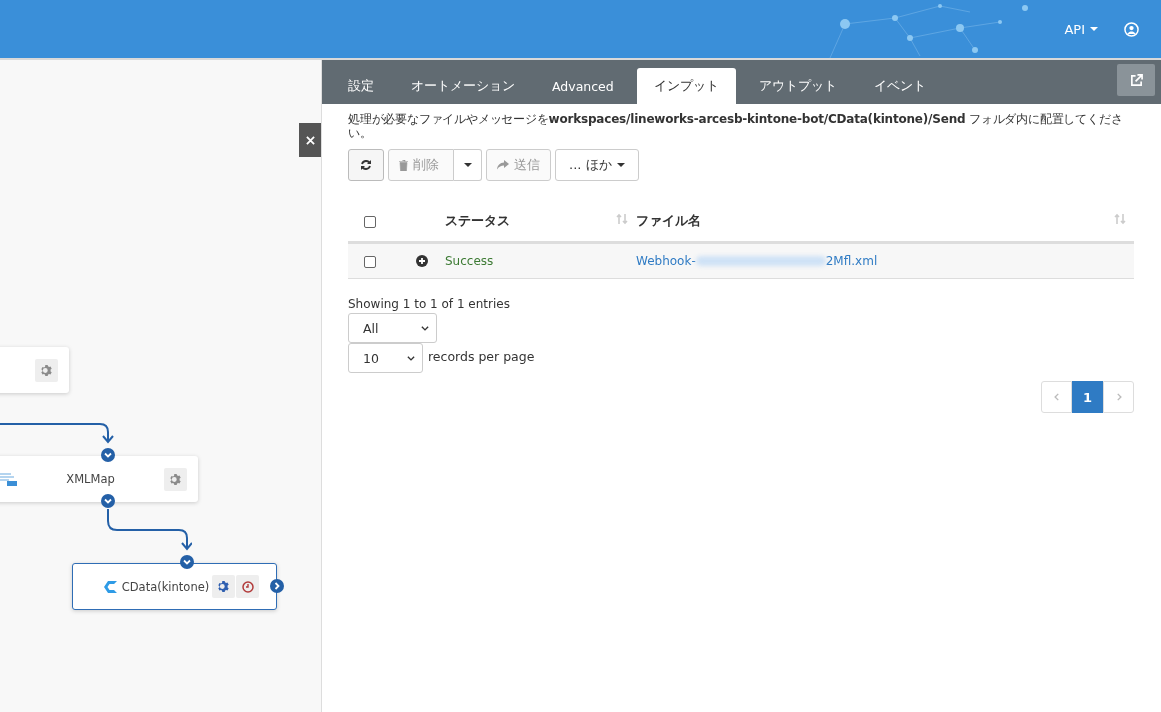 Image resolution: width=1161 pixels, height=712 pixels. I want to click on workflow-node: CData(kintone), so click(174, 586).